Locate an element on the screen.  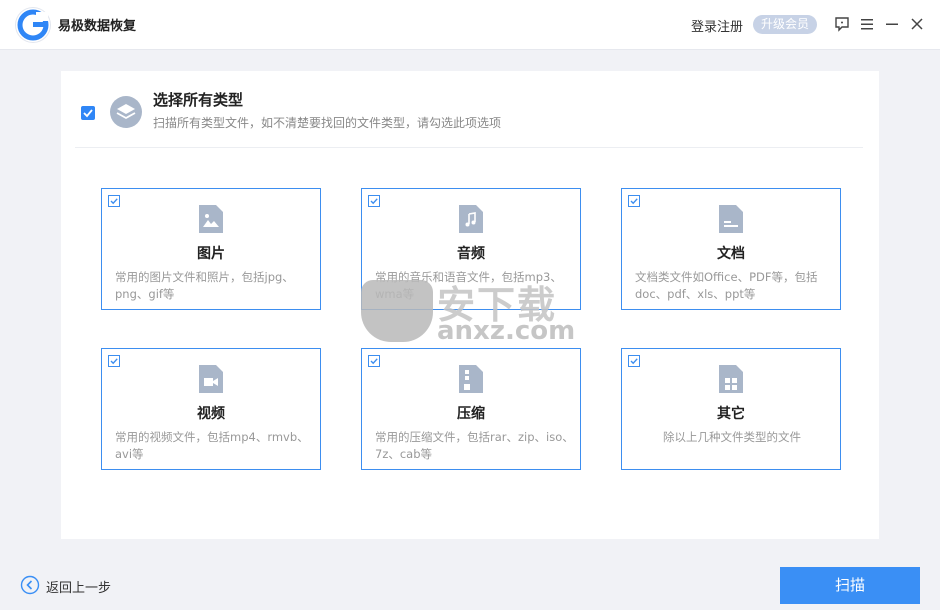
card-description: 常用的压缩文件，包括rar、zip、iso、7z、cab等 is located at coordinates (474, 445).